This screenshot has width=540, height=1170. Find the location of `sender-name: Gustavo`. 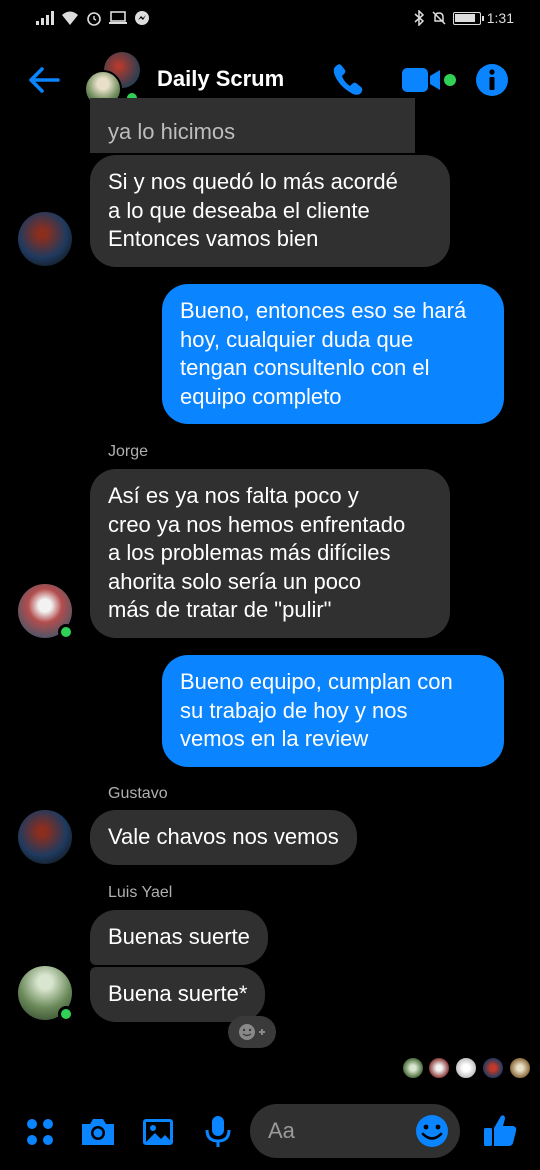

sender-name: Gustavo is located at coordinates (138, 793).